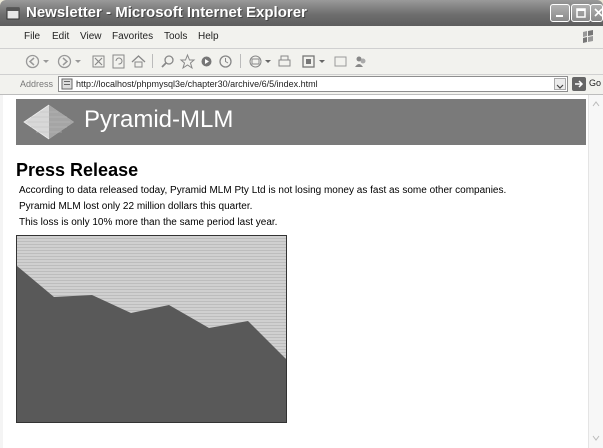 The width and height of the screenshot is (603, 448). Describe the element at coordinates (77, 170) in the screenshot. I see `page-heading: Press Release` at that location.